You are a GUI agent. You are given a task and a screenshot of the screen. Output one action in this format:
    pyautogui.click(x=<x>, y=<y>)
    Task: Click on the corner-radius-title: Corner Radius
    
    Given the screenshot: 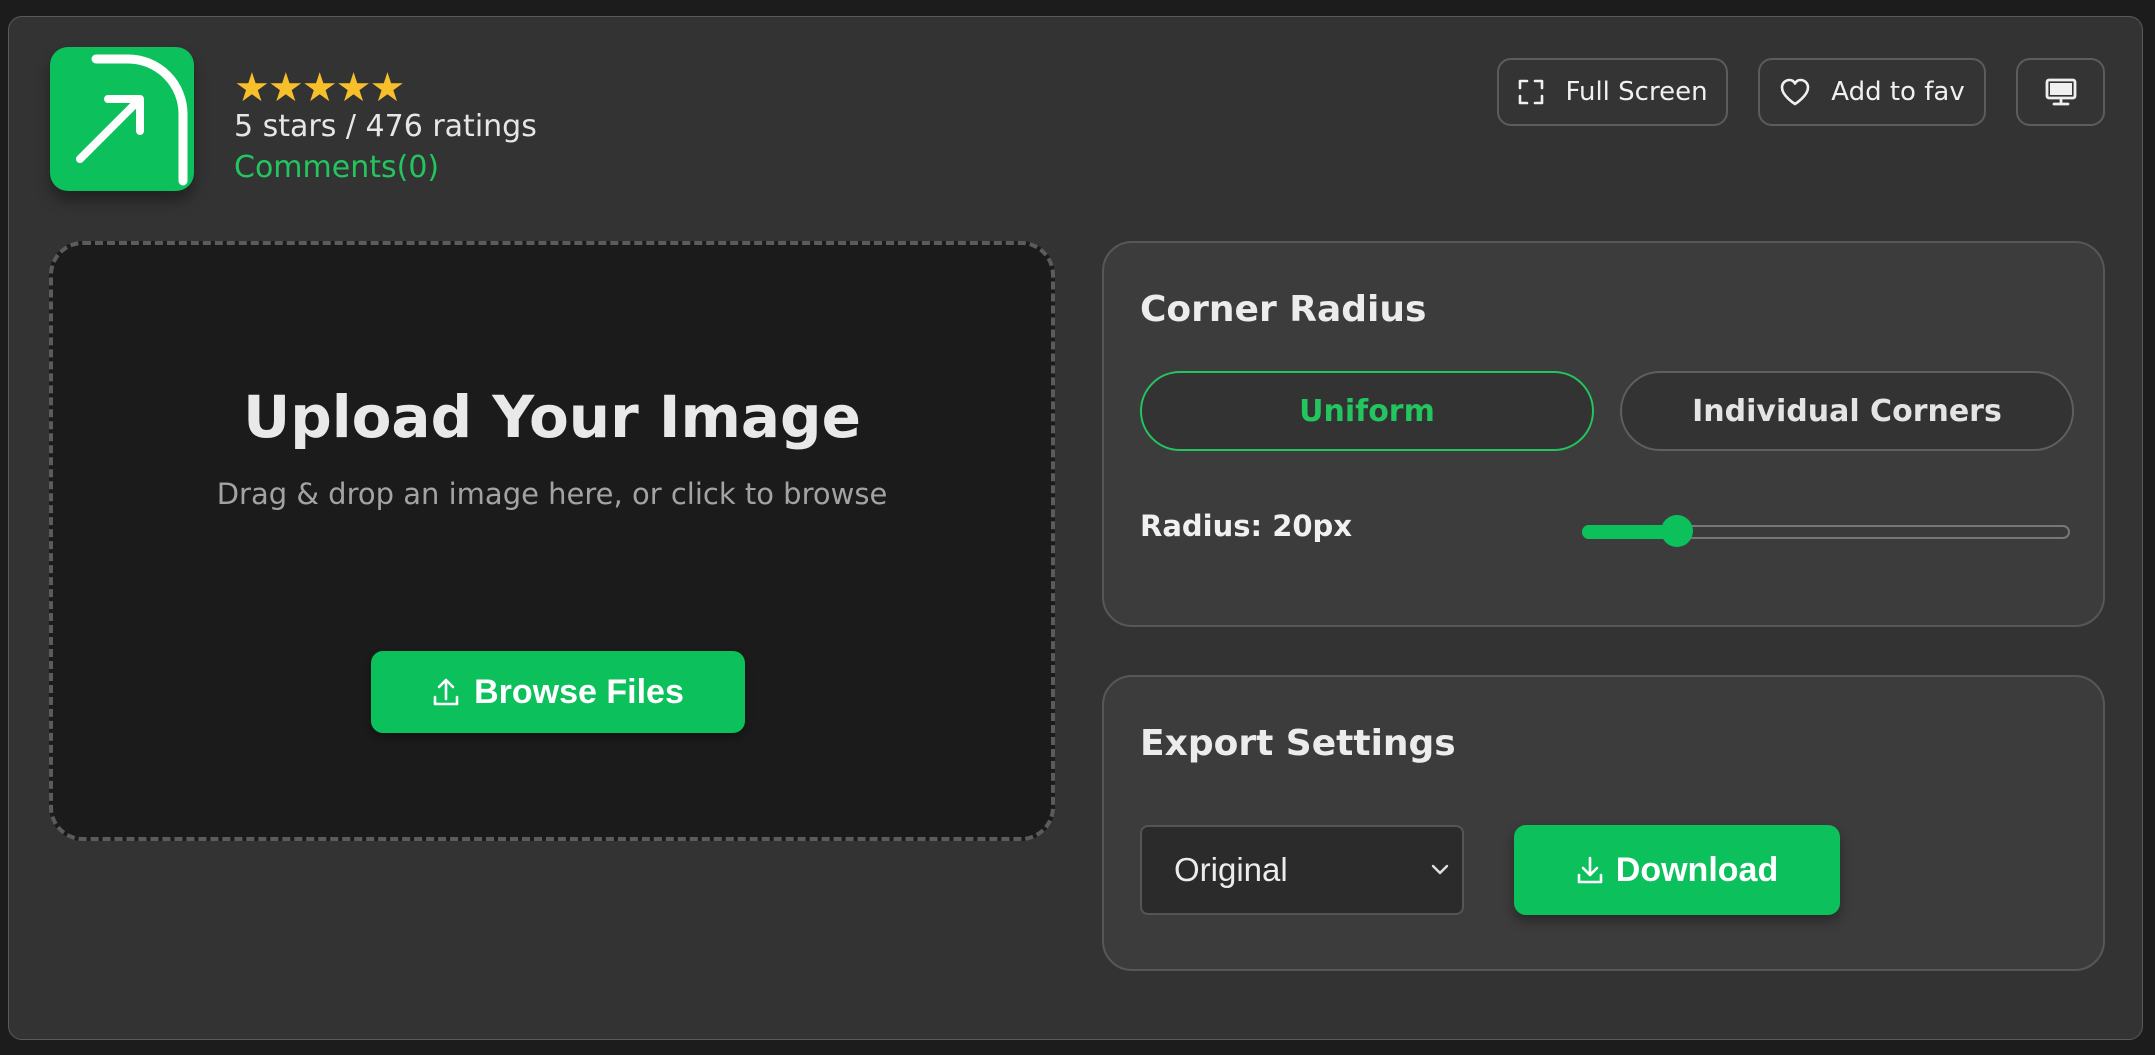 What is the action you would take?
    pyautogui.click(x=1283, y=309)
    